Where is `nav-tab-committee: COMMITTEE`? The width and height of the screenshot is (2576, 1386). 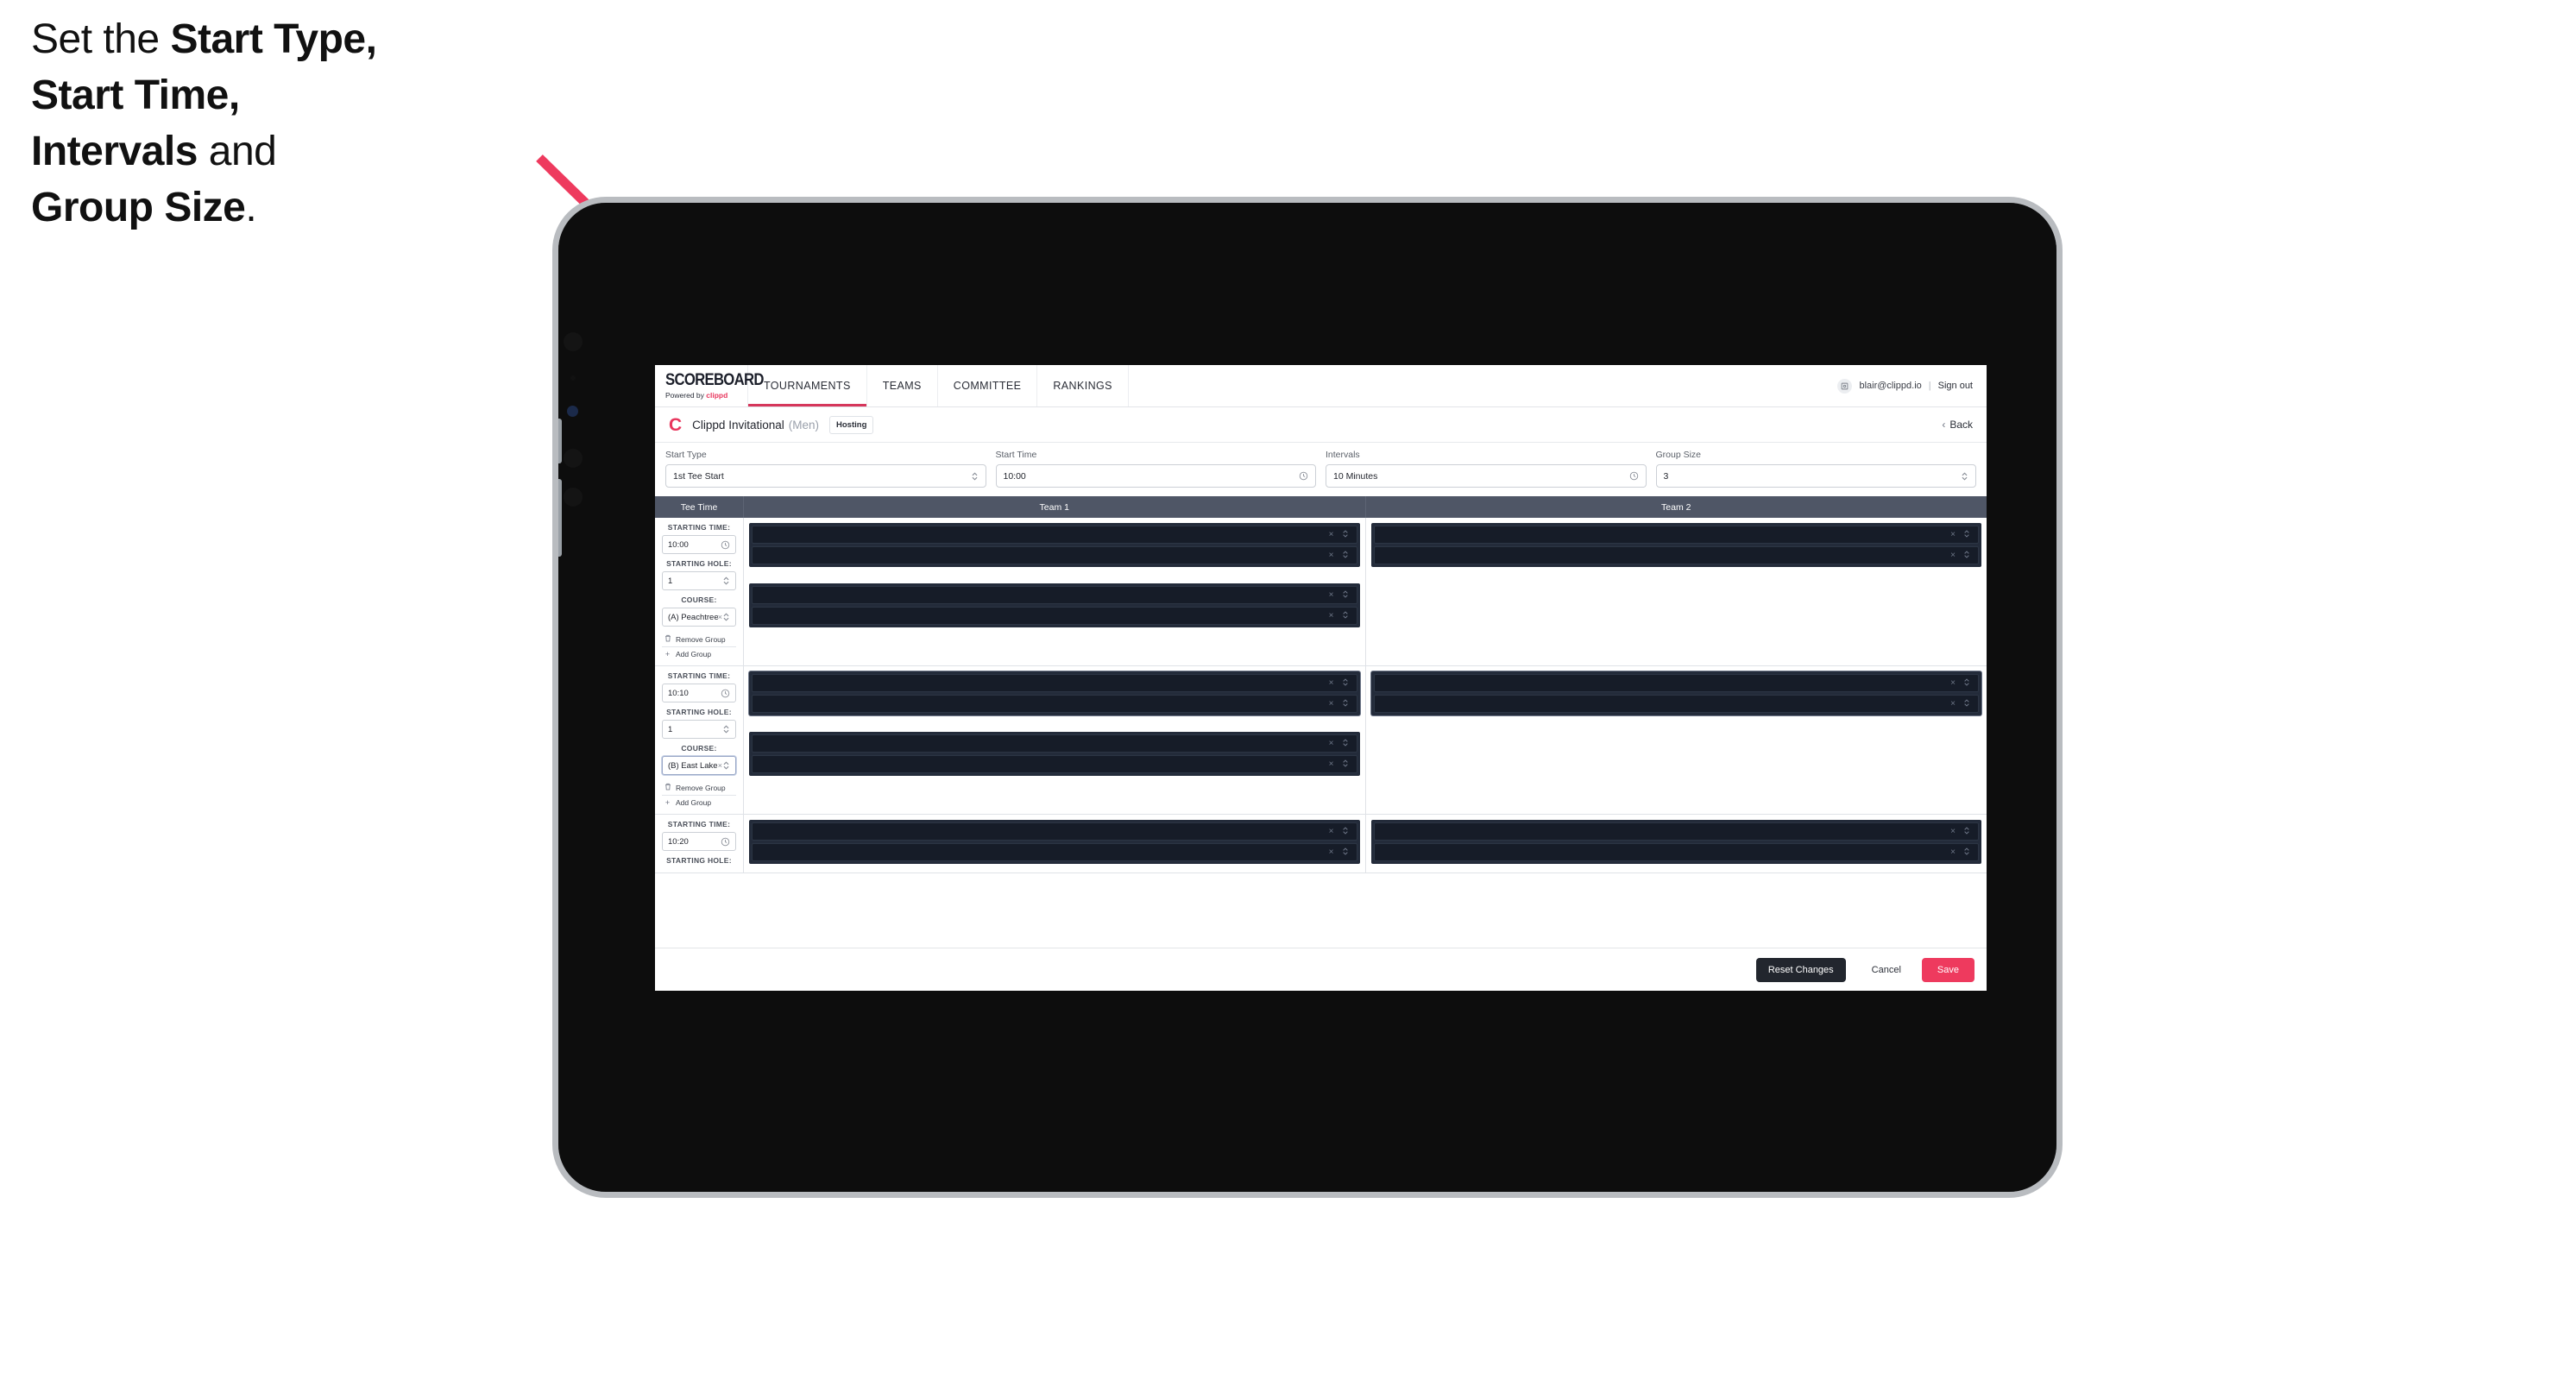 nav-tab-committee: COMMITTEE is located at coordinates (988, 385).